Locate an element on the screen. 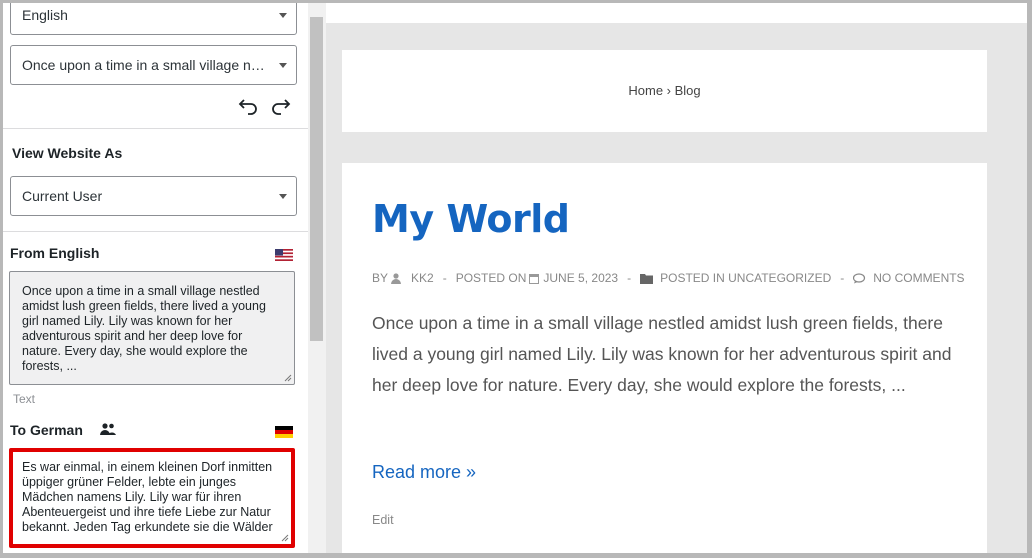 The image size is (1032, 558). string-type-label: Text is located at coordinates (24, 399).